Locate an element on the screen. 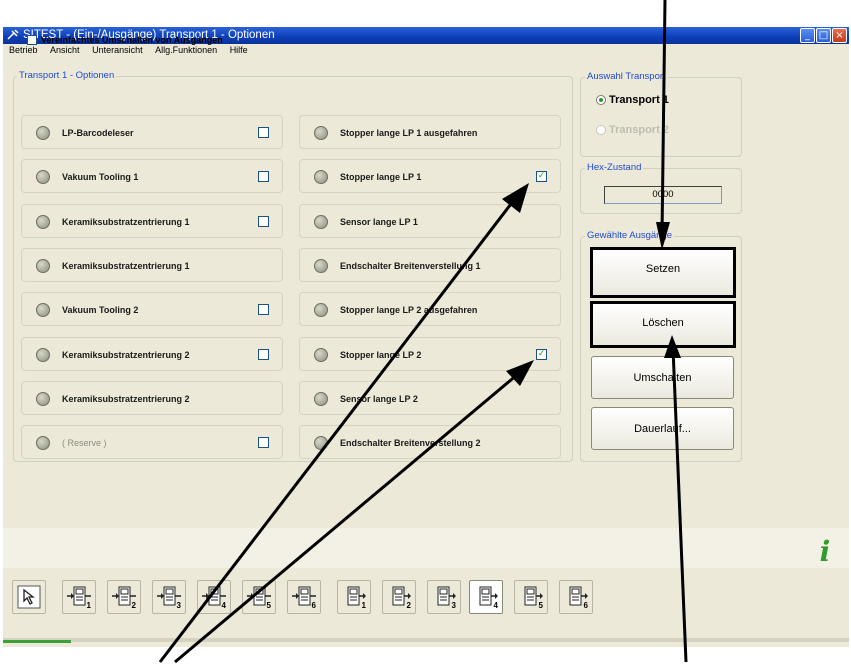  outputs-group-title: Gewählte Ausgänge is located at coordinates (630, 235).